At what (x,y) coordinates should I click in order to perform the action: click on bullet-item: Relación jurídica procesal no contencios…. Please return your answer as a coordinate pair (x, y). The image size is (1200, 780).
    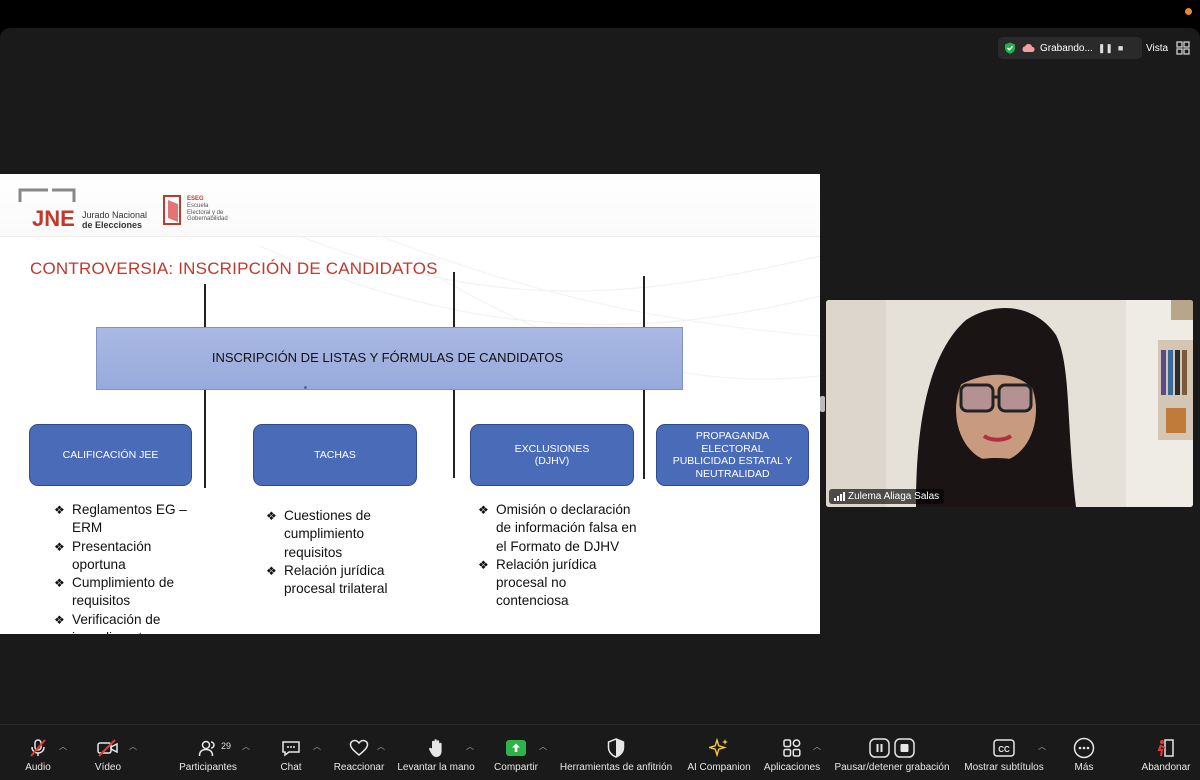
    Looking at the image, I should click on (558, 583).